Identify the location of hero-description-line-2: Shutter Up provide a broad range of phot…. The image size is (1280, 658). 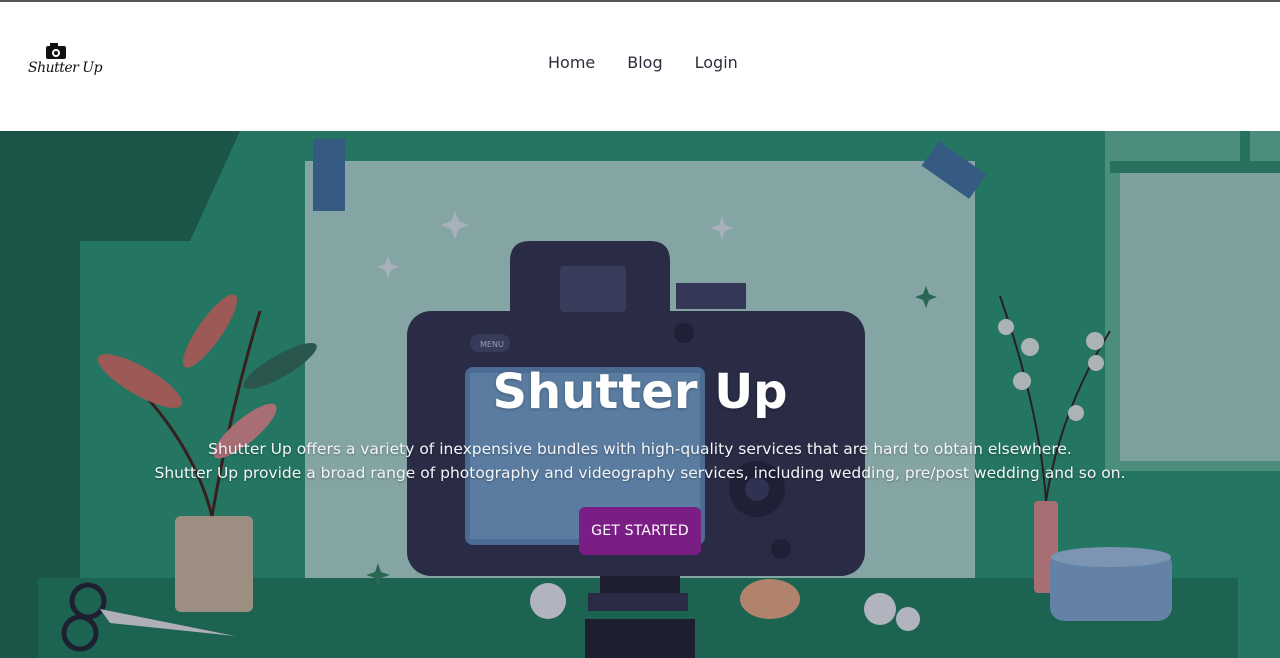
(640, 473).